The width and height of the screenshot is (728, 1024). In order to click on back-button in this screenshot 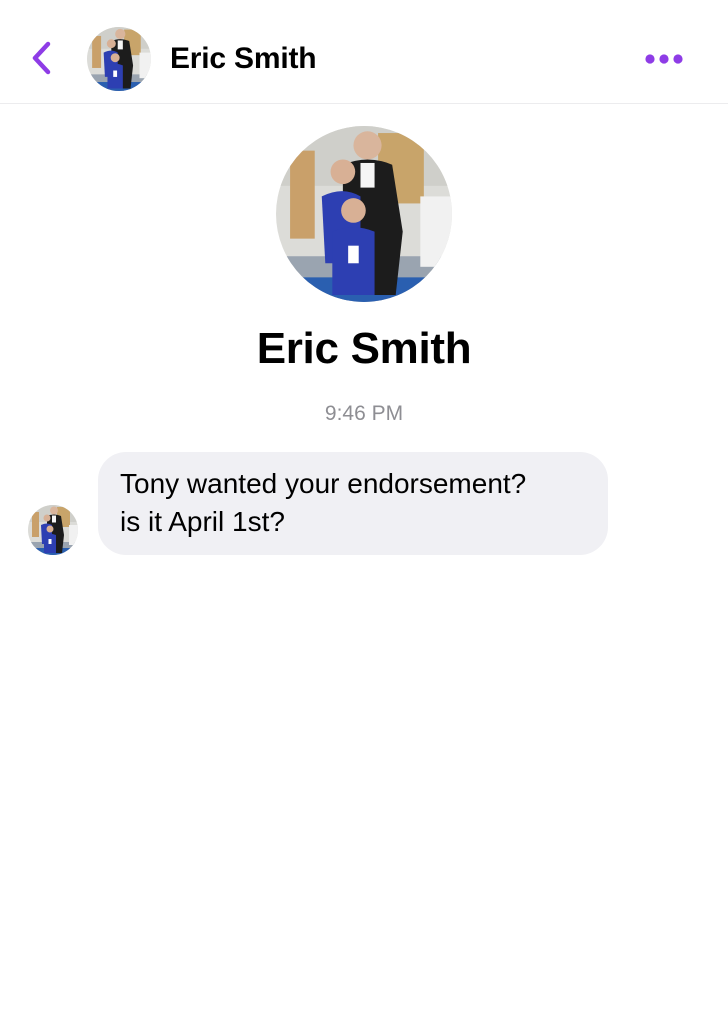, I will do `click(42, 58)`.